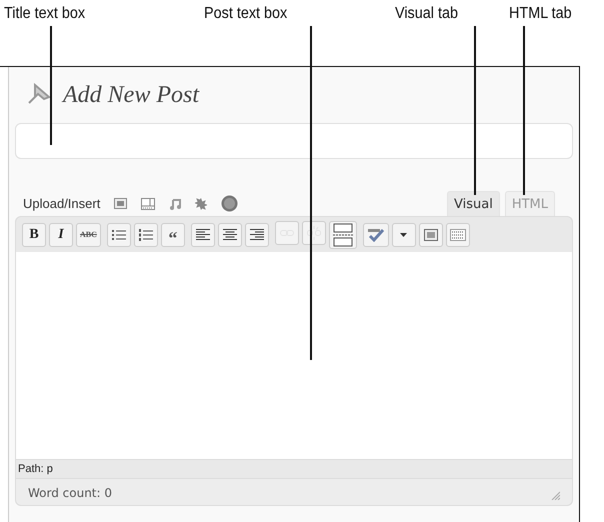 This screenshot has height=522, width=604. Describe the element at coordinates (313, 233) in the screenshot. I see `broken-link-icon` at that location.